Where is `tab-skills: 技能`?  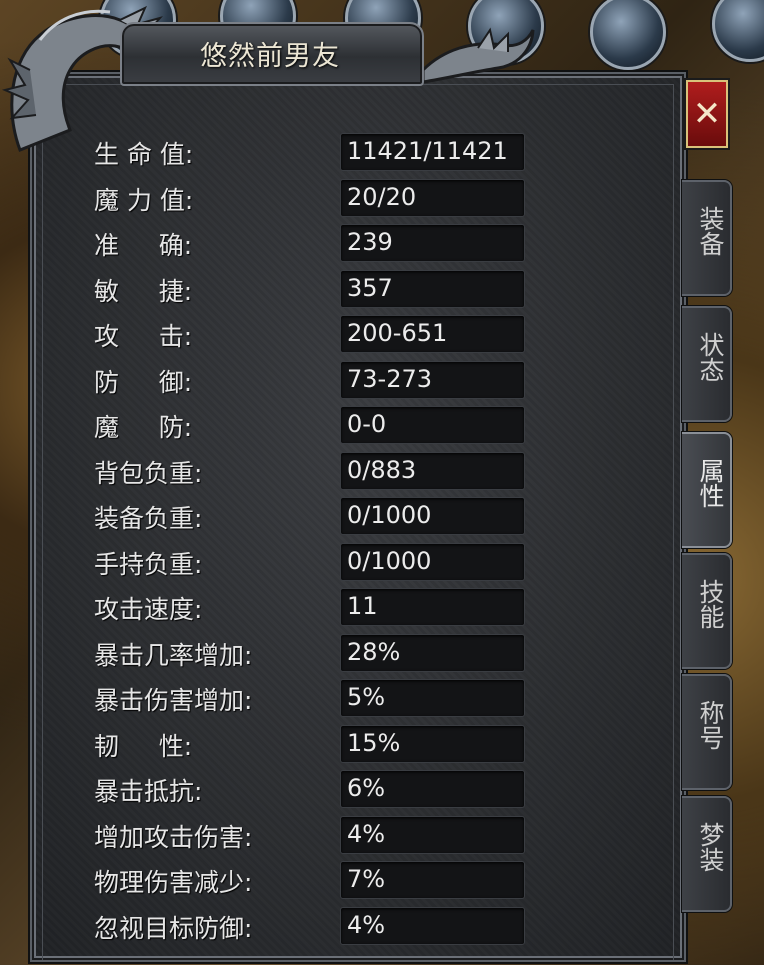 tab-skills: 技能 is located at coordinates (707, 611).